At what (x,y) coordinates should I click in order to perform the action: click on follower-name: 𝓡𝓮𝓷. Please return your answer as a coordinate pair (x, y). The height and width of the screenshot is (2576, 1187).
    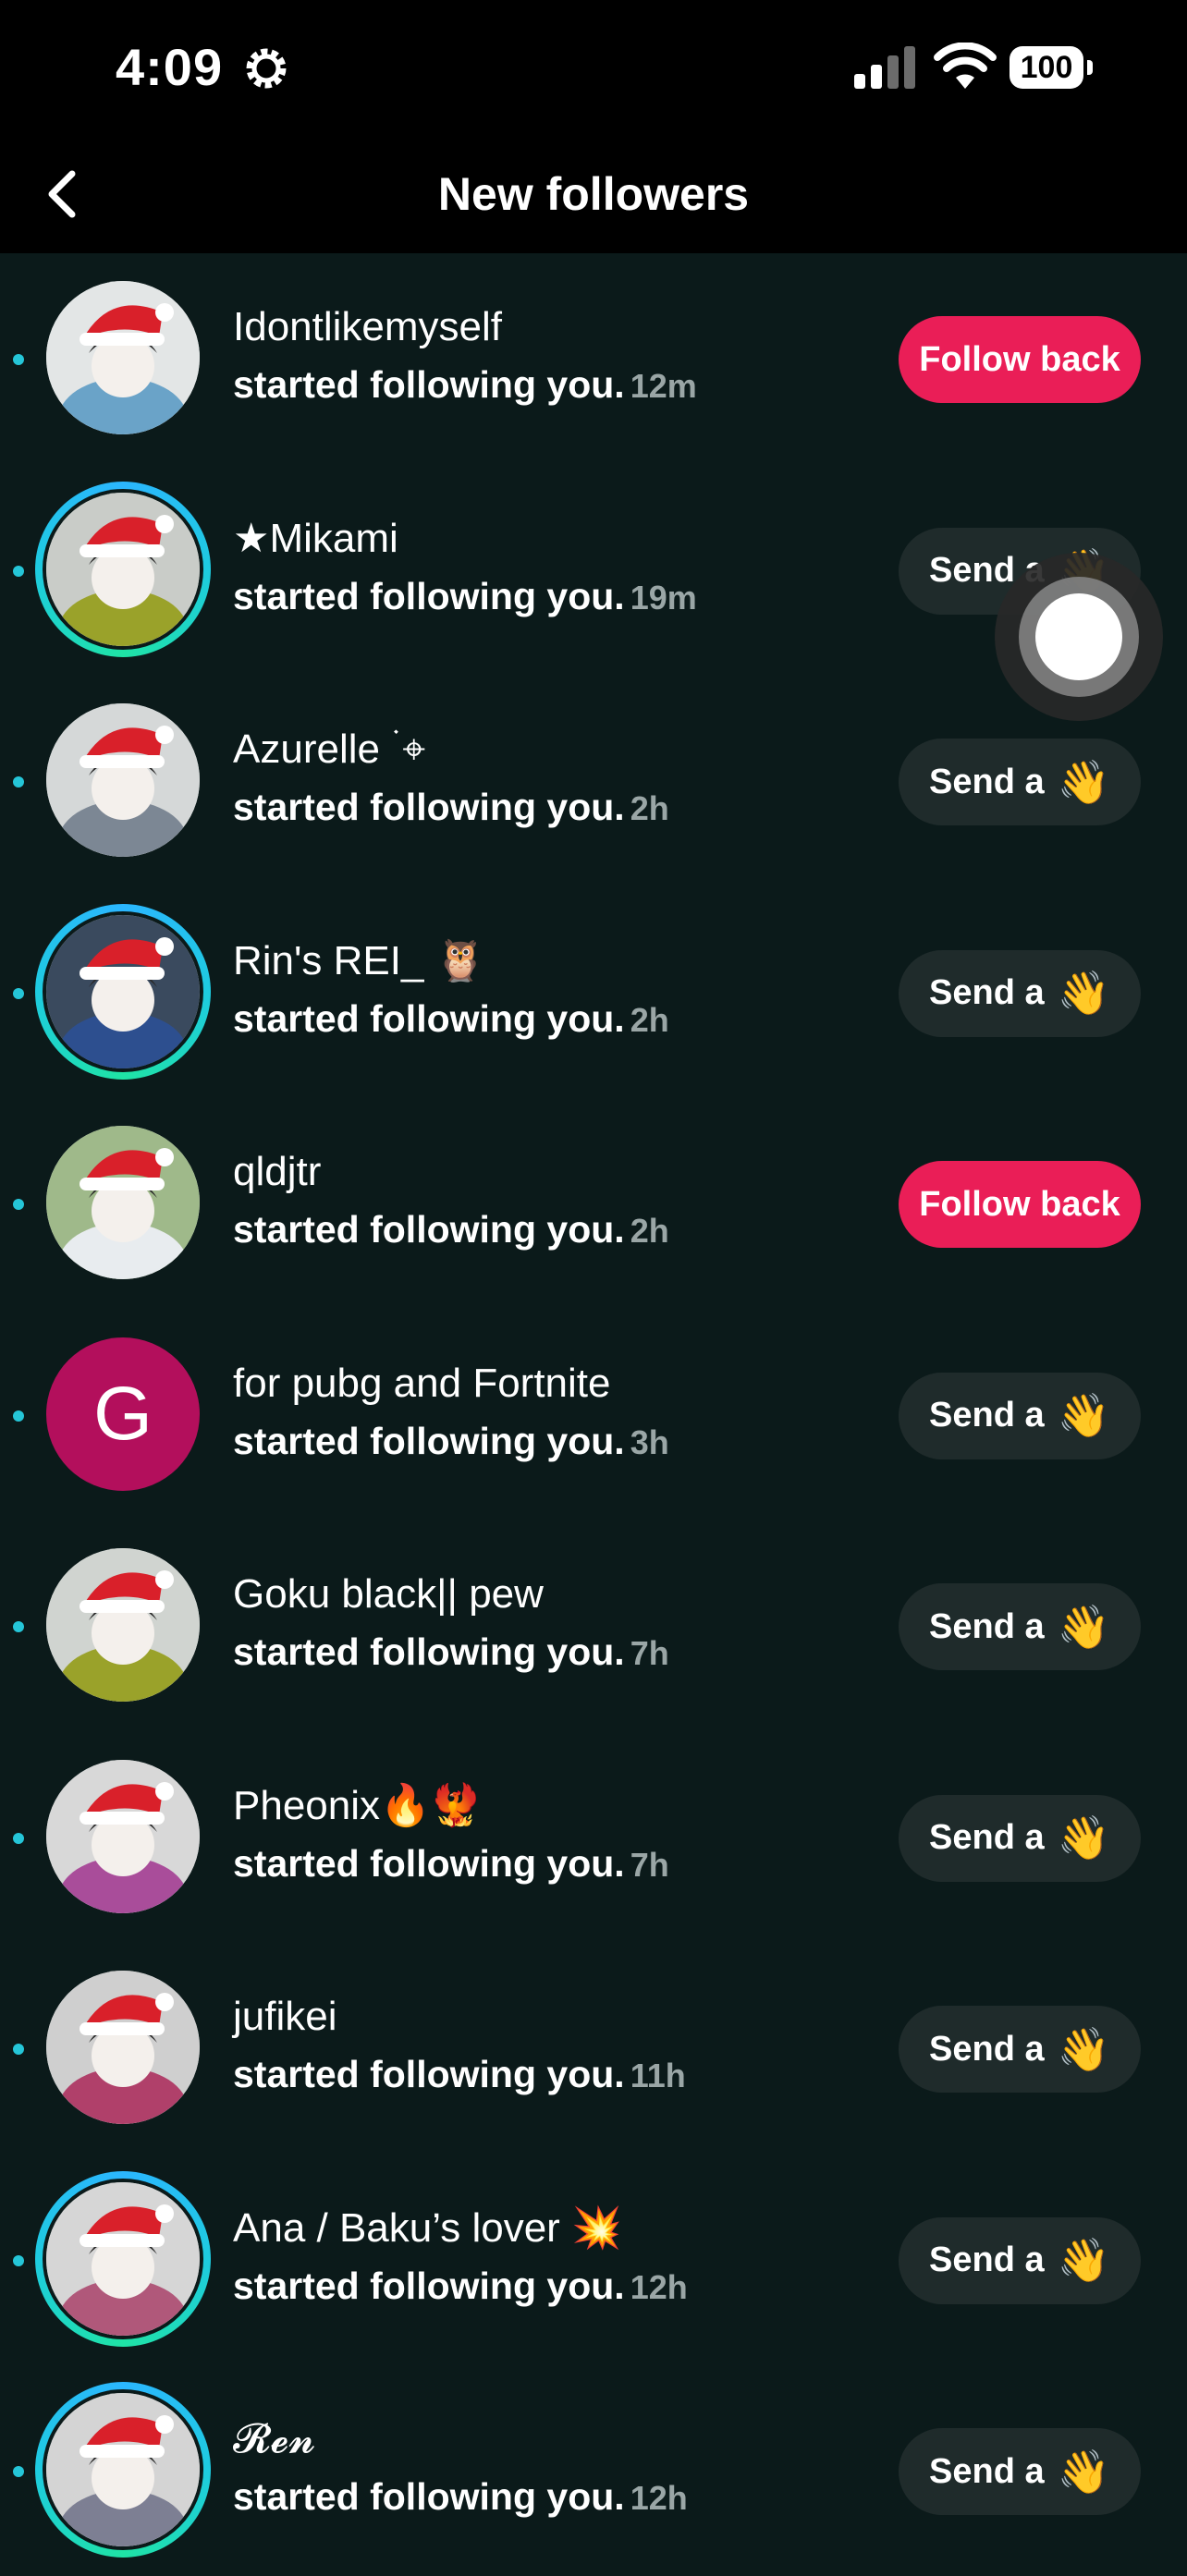
    Looking at the image, I should click on (274, 2439).